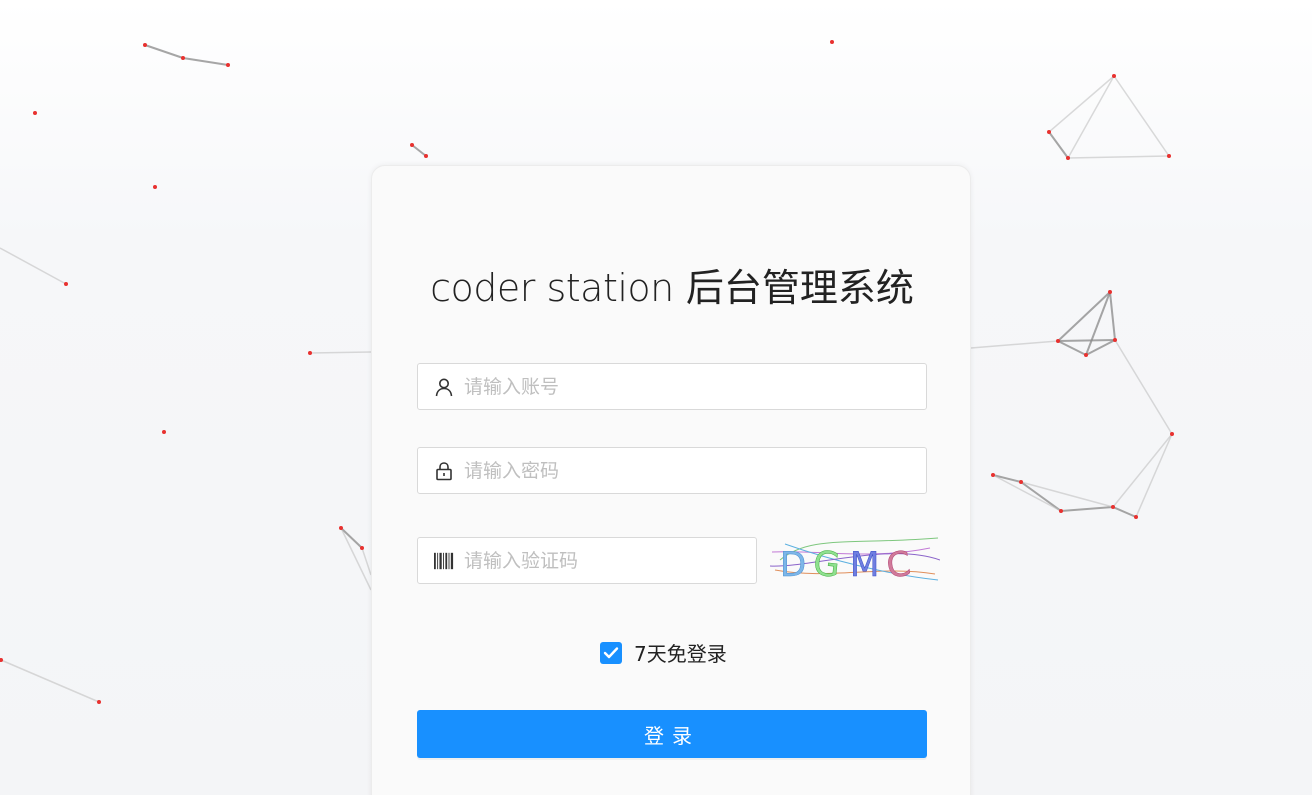  I want to click on password-input, so click(674, 470).